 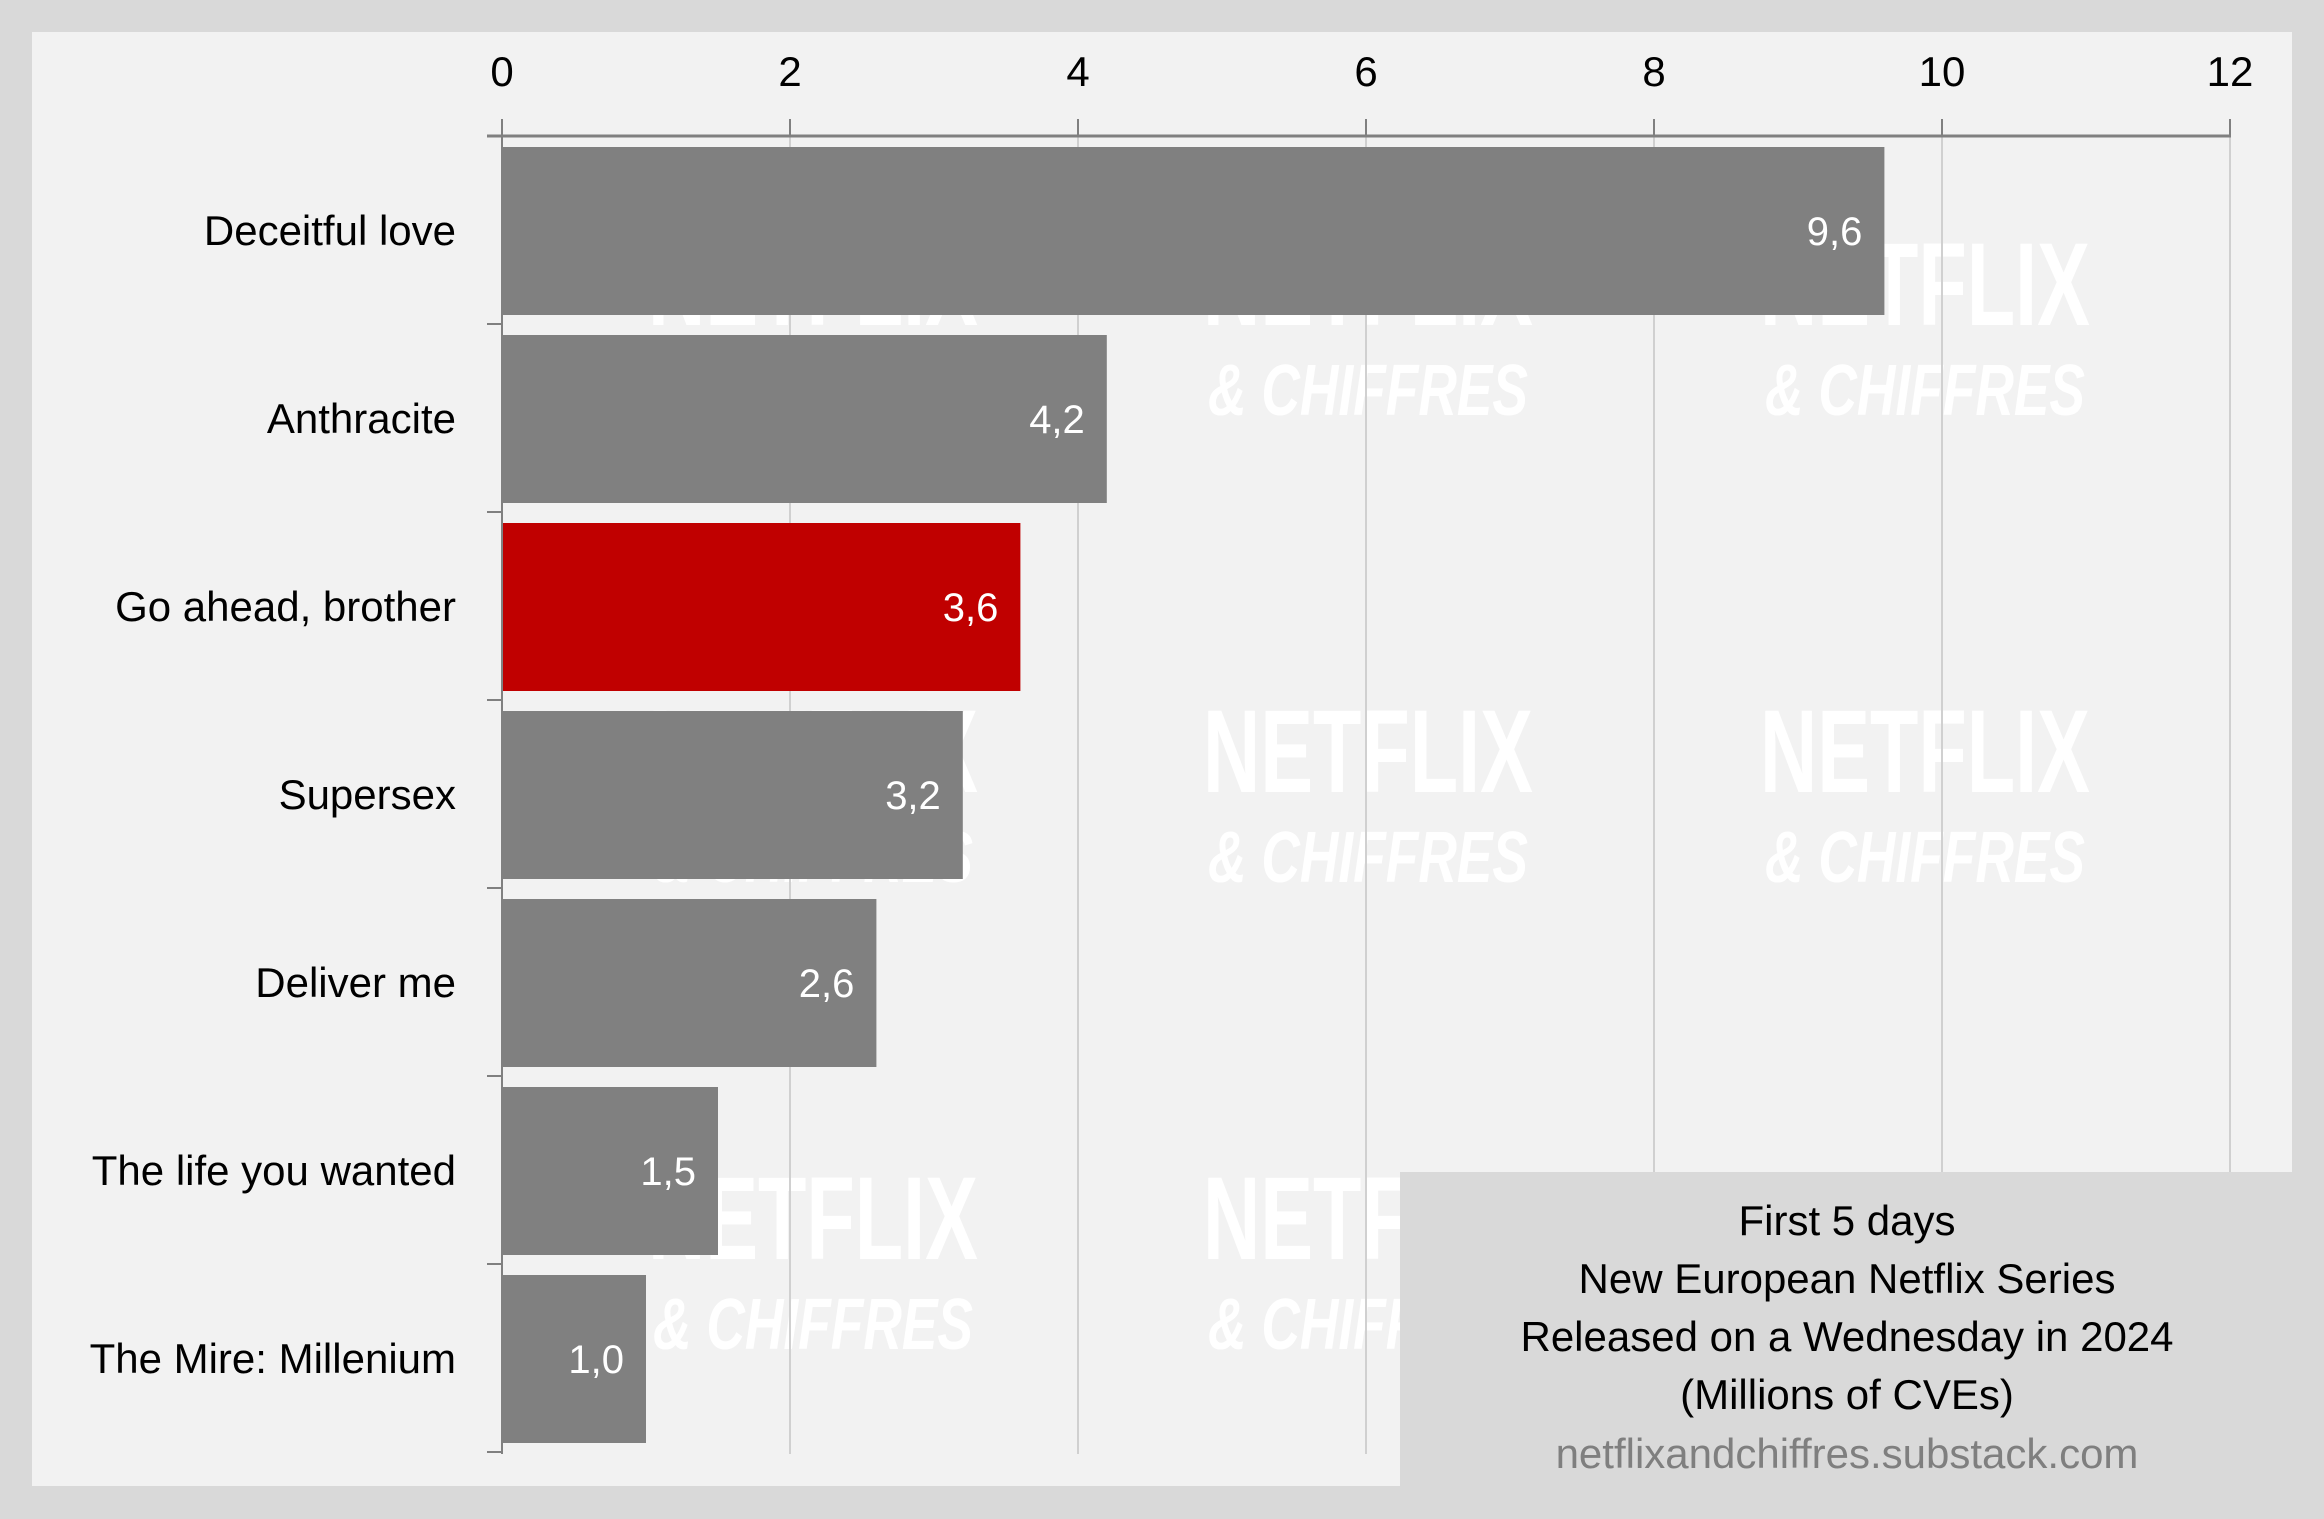 What do you see at coordinates (1847, 1336) in the screenshot?
I see `caption-line-3: Released on a Wednesday in 2024` at bounding box center [1847, 1336].